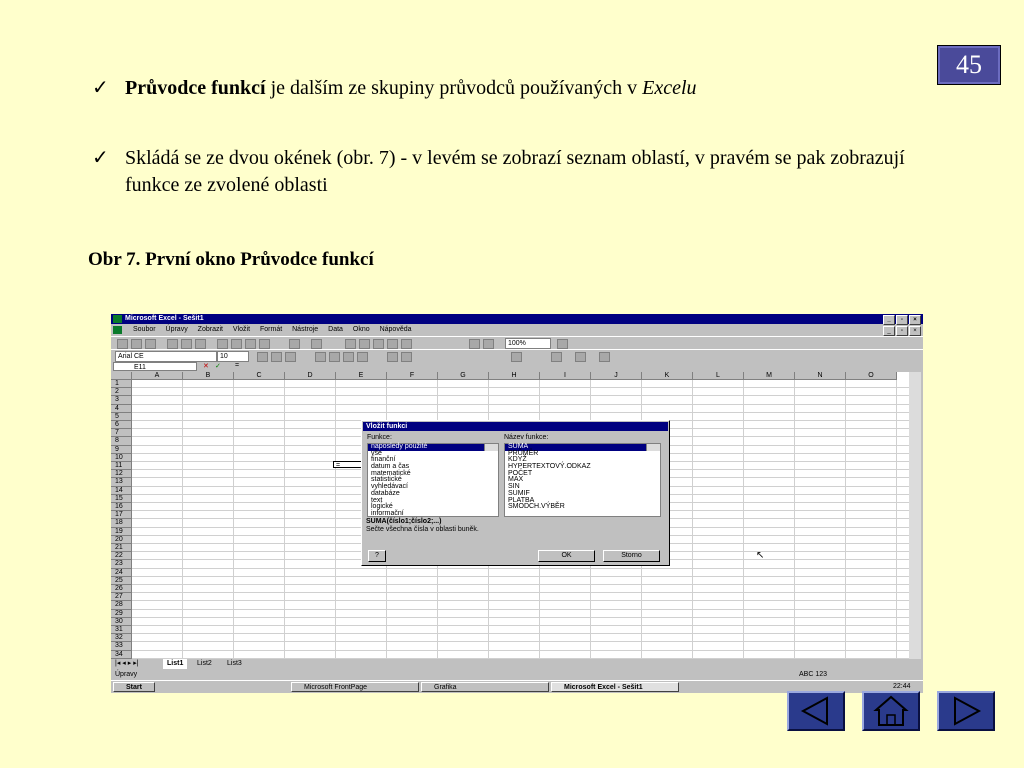 The image size is (1024, 768). What do you see at coordinates (121, 490) in the screenshot?
I see `row-header: 14` at bounding box center [121, 490].